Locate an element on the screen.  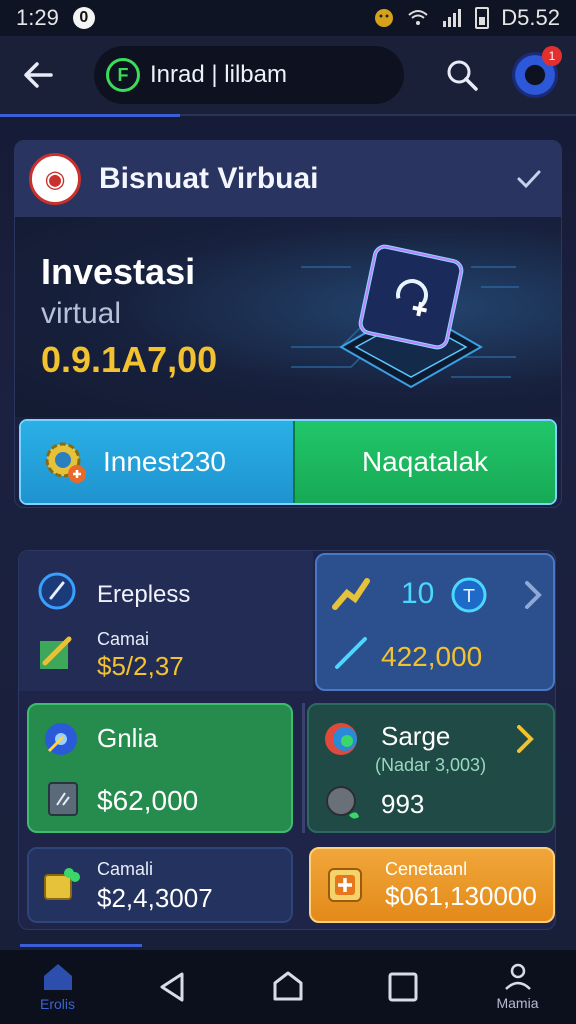
cash-tile: Camali $2,4,3007 is located at coordinates (160, 885).